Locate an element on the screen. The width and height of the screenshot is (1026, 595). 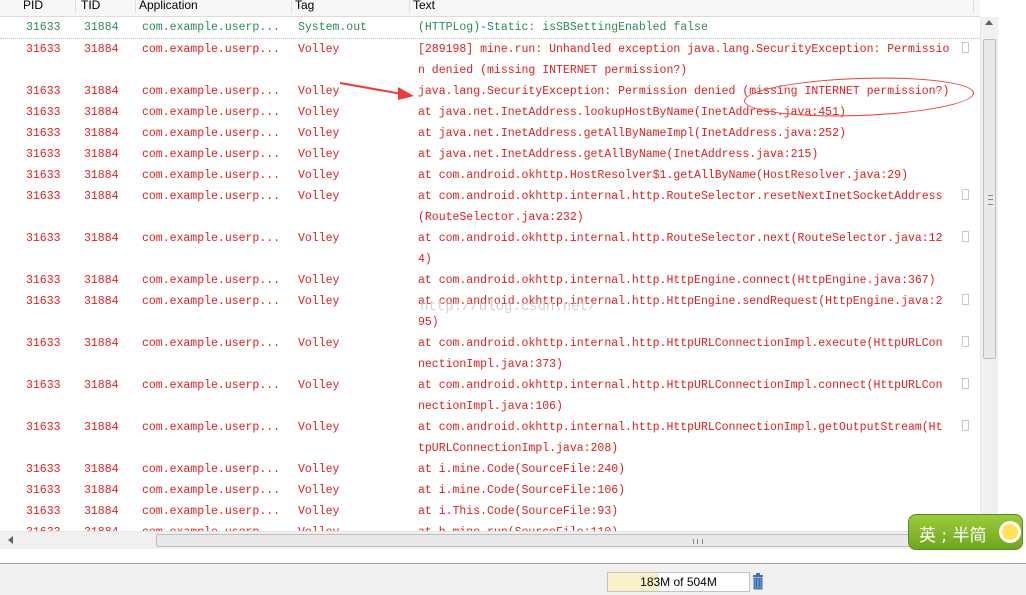
log-row-text: n denied (missing INTERNET permission?) is located at coordinates (553, 70).